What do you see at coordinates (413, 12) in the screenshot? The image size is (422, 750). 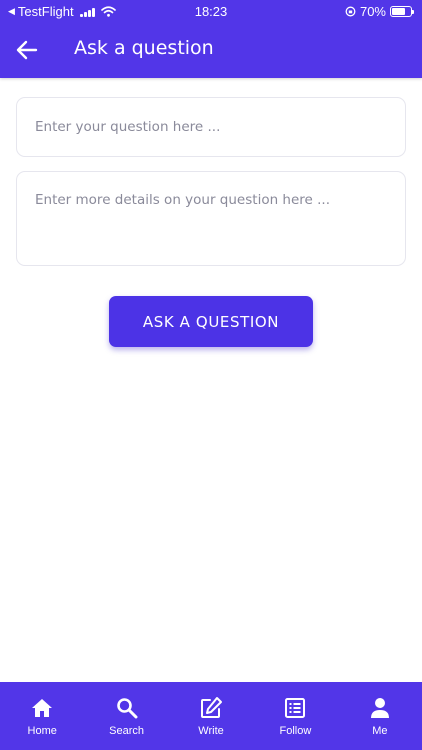 I see `battery-cap` at bounding box center [413, 12].